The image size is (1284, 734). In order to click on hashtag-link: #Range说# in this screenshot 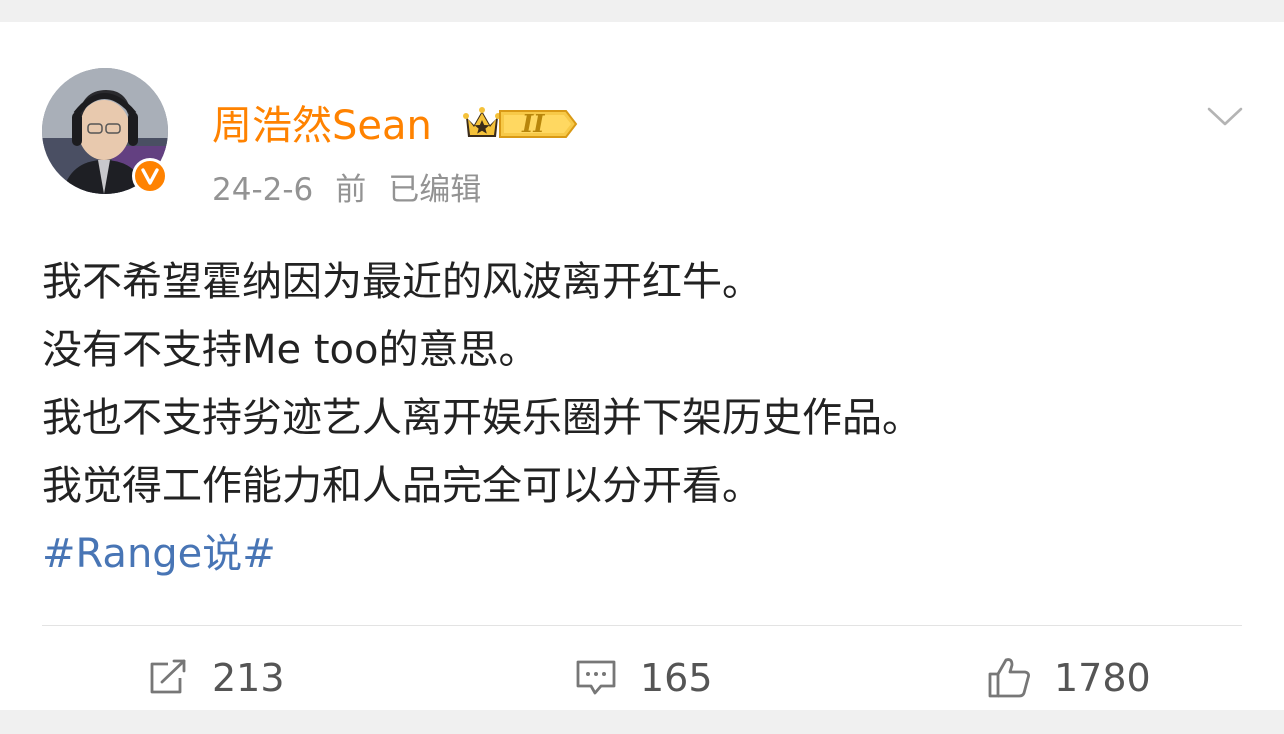, I will do `click(637, 554)`.